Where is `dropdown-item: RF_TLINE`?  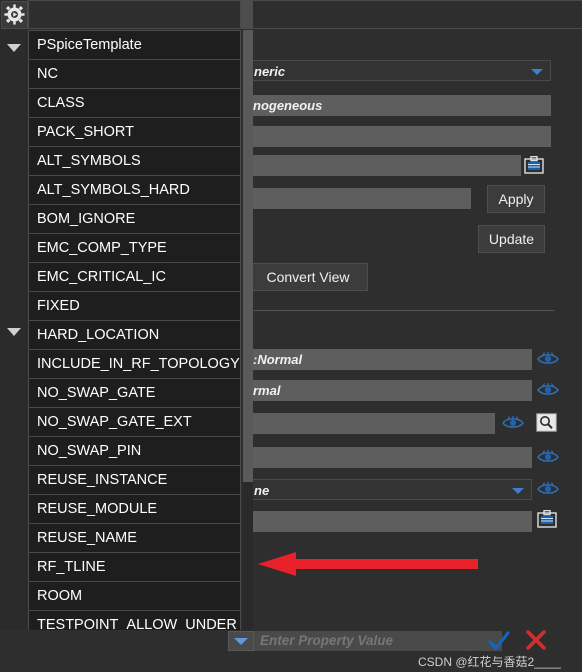 dropdown-item: RF_TLINE is located at coordinates (134, 567).